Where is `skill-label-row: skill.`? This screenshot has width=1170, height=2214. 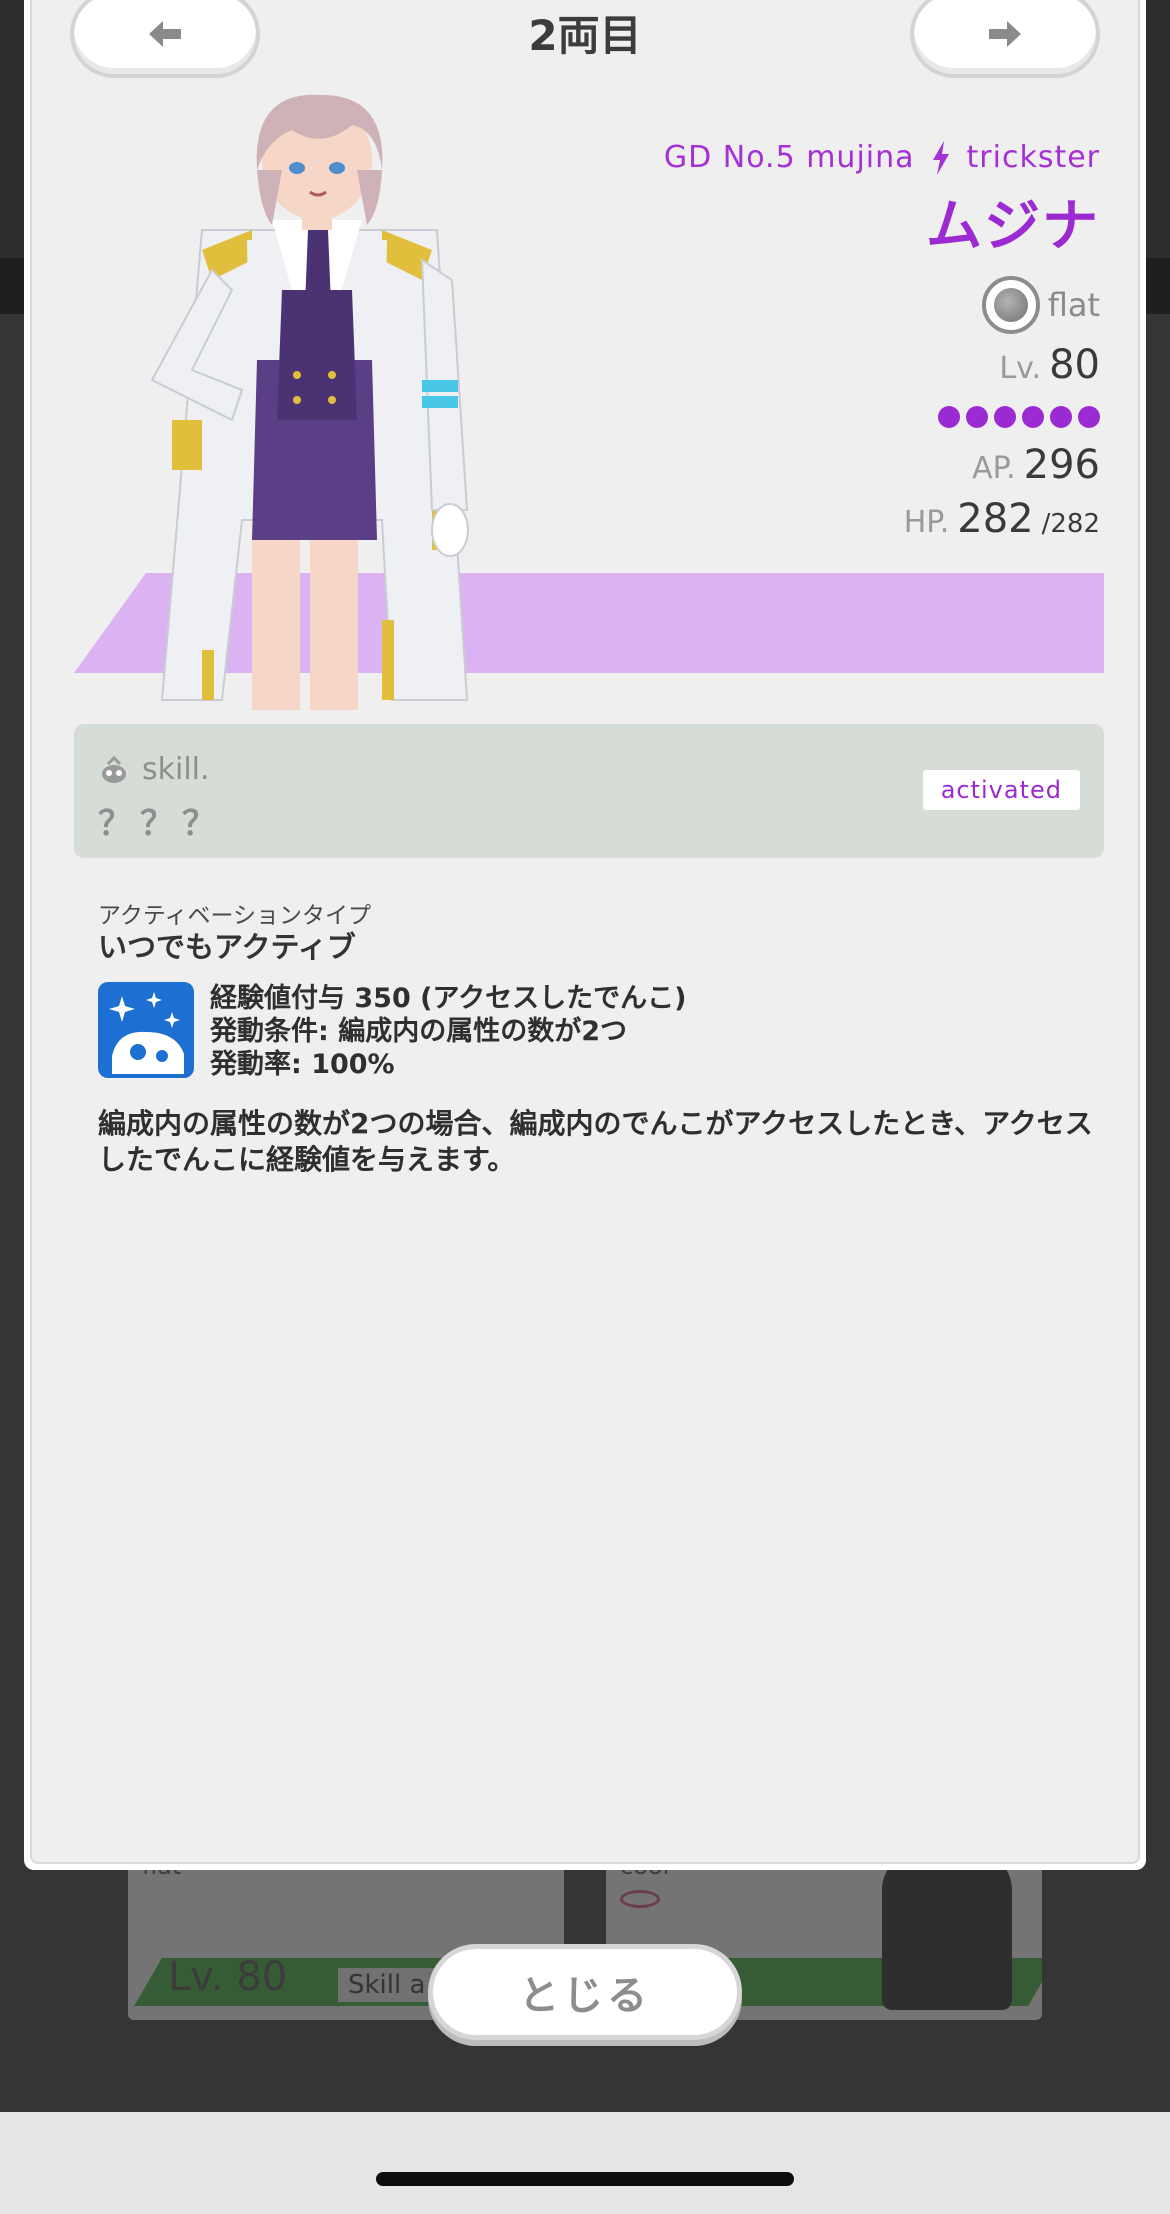 skill-label-row: skill. is located at coordinates (155, 769).